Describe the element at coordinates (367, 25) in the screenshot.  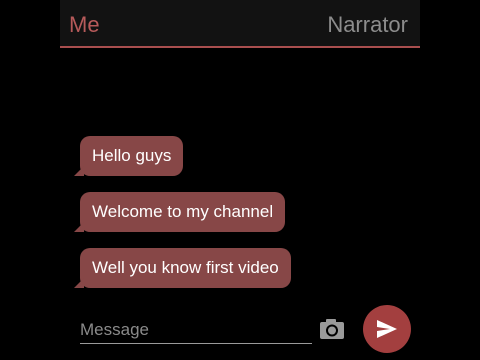
I see `tab-narrator: Narrator` at that location.